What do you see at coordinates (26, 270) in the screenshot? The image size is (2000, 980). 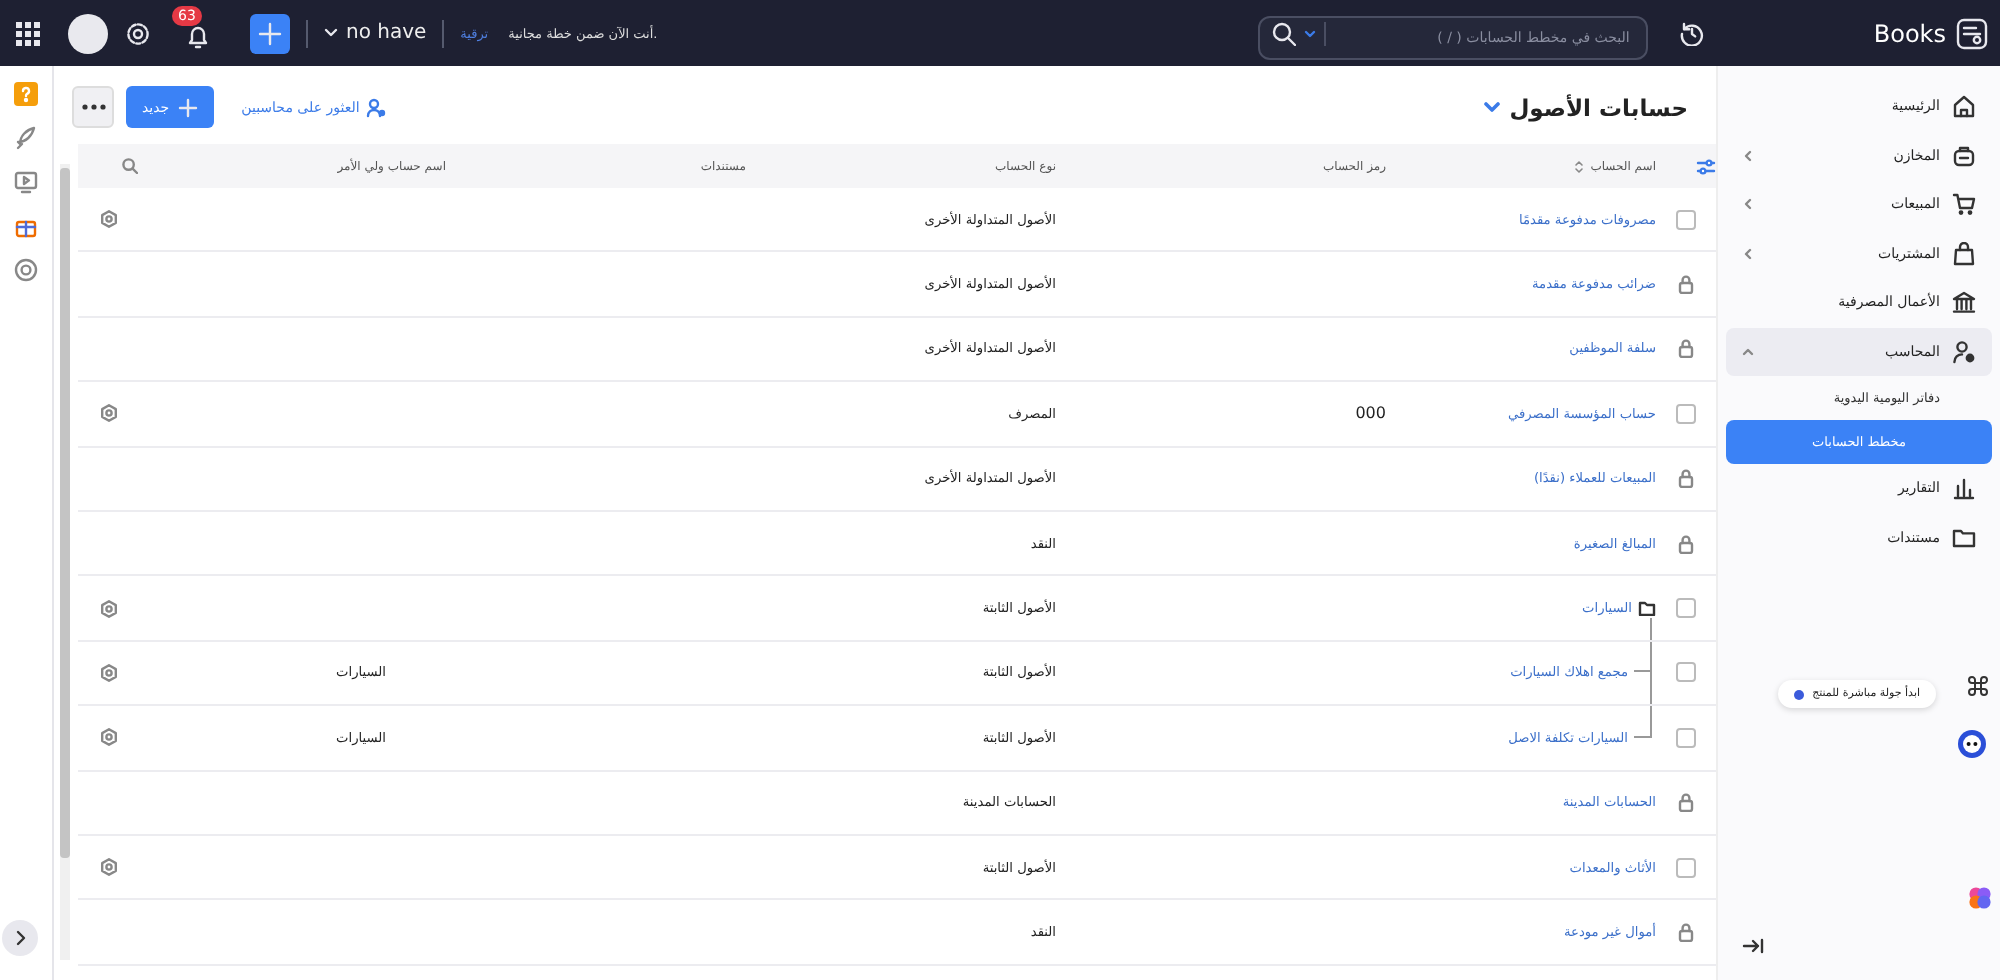 I see `lifebuoy-icon` at bounding box center [26, 270].